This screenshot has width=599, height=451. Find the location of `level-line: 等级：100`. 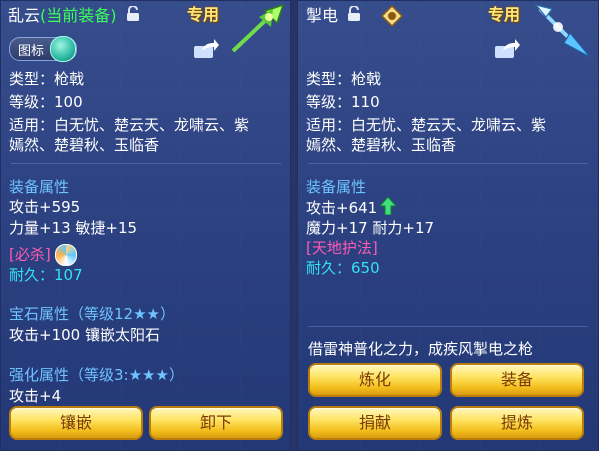

level-line: 等级：100 is located at coordinates (46, 102).